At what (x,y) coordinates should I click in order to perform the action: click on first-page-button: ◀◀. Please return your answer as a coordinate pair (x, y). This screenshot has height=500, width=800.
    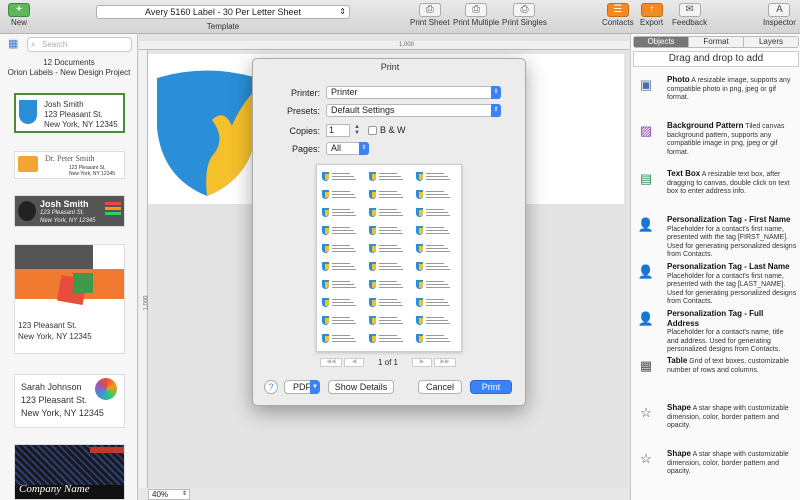
    Looking at the image, I should click on (331, 362).